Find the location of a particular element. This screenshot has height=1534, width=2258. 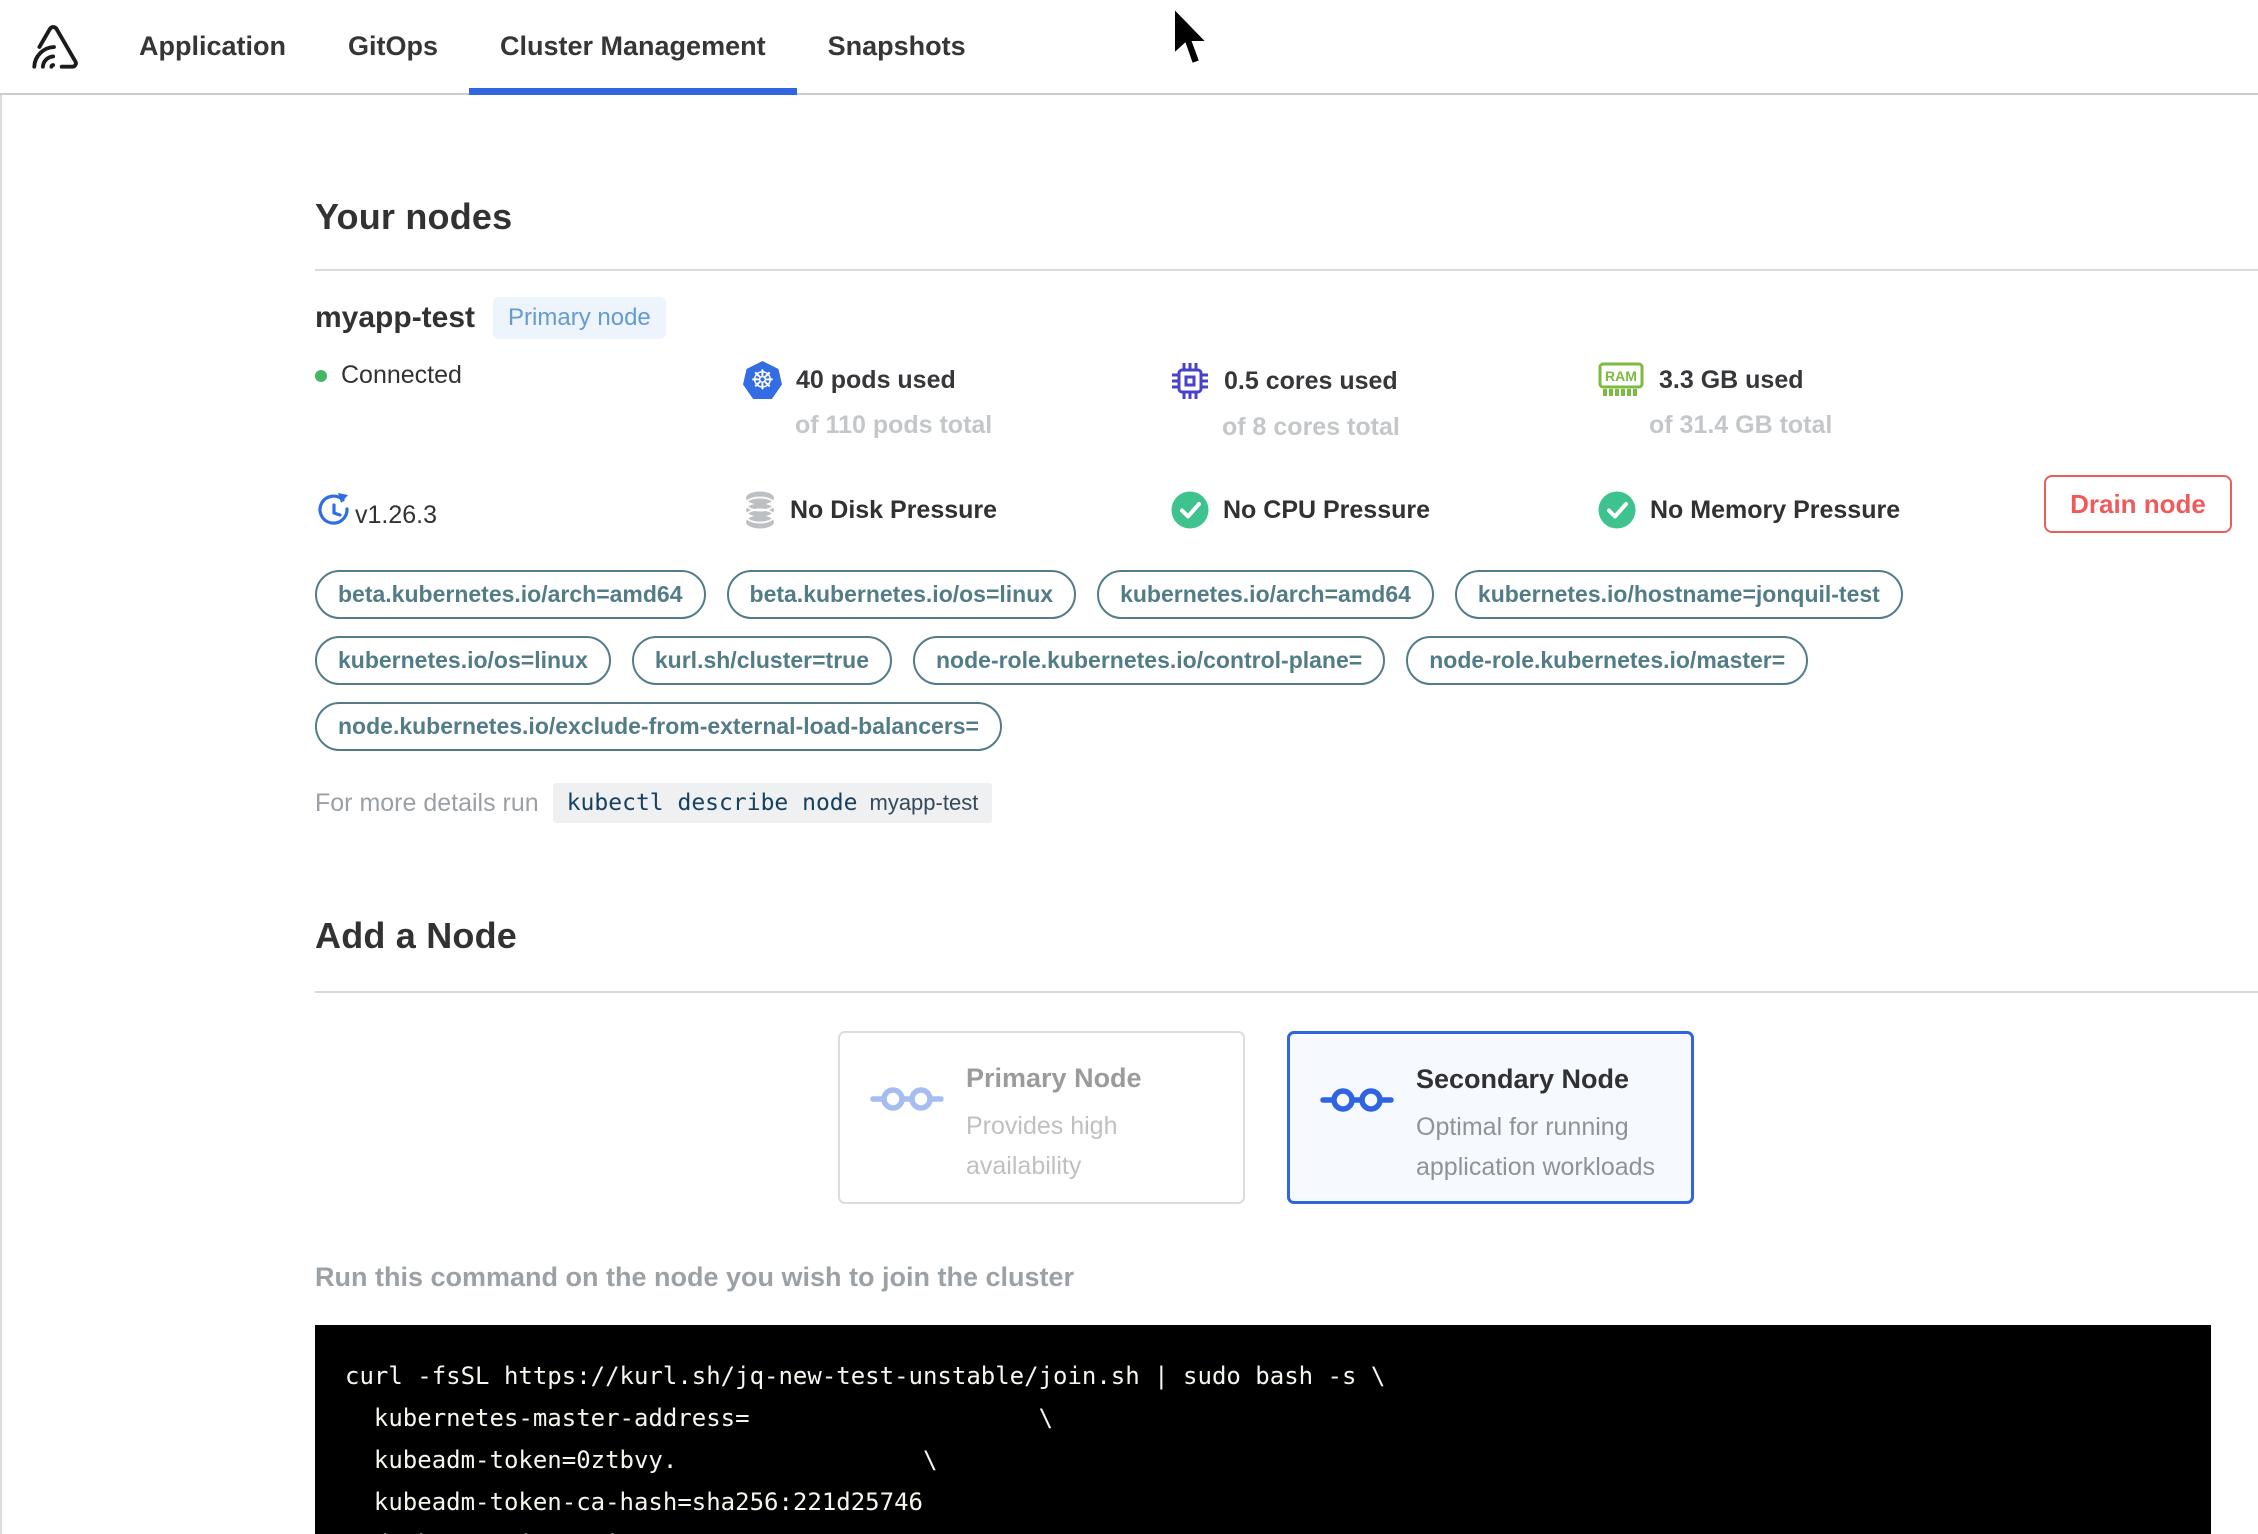

node-name: myapp-test is located at coordinates (395, 317).